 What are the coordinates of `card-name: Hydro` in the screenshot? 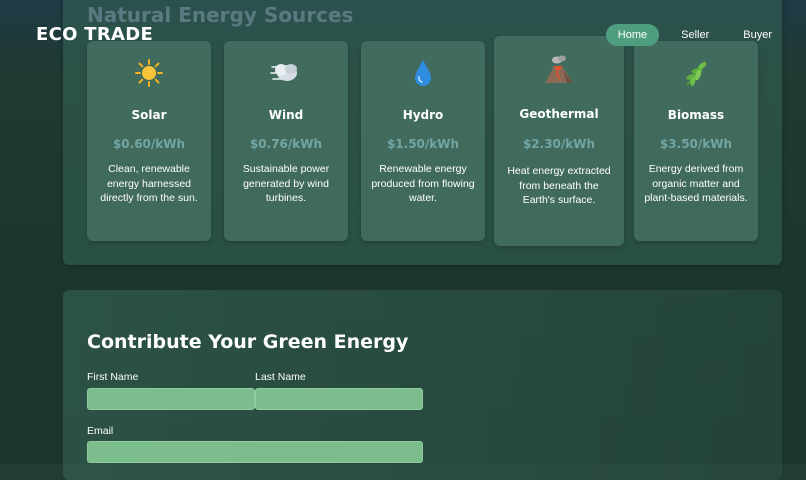 It's located at (423, 115).